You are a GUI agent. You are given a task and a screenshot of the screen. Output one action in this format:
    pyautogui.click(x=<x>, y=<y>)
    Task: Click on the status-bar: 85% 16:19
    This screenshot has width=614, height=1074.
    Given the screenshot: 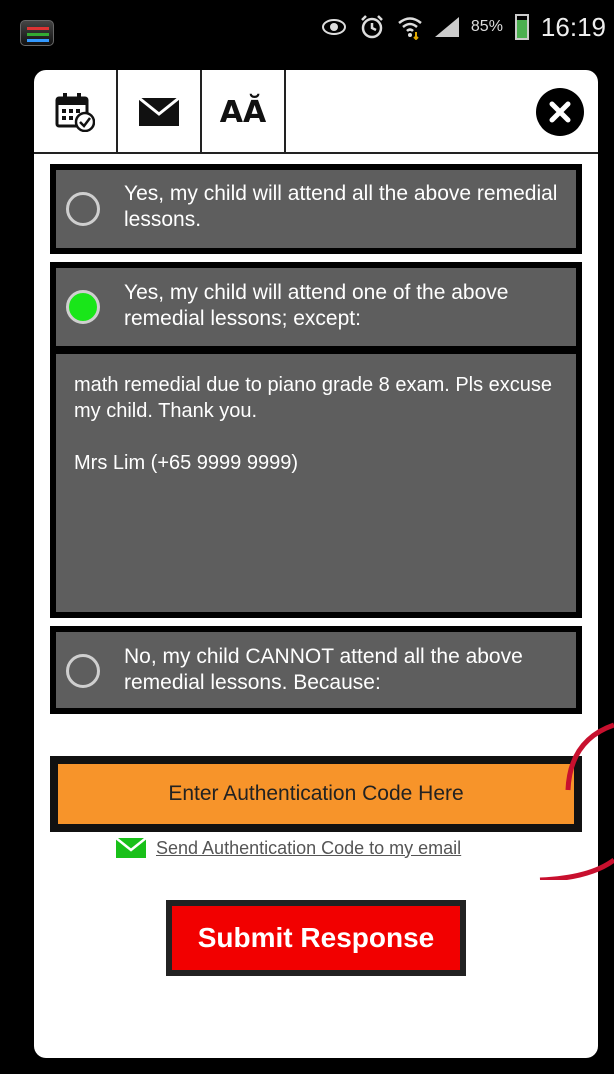 What is the action you would take?
    pyautogui.click(x=307, y=24)
    